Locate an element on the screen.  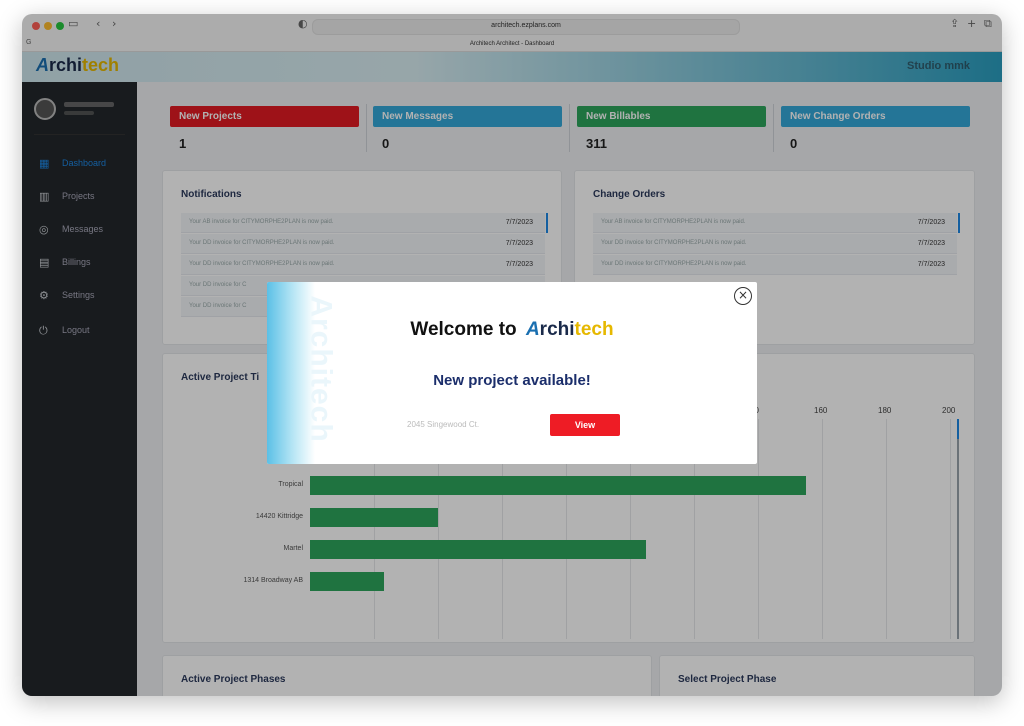
architech-logo: Architech is located at coordinates (570, 329).